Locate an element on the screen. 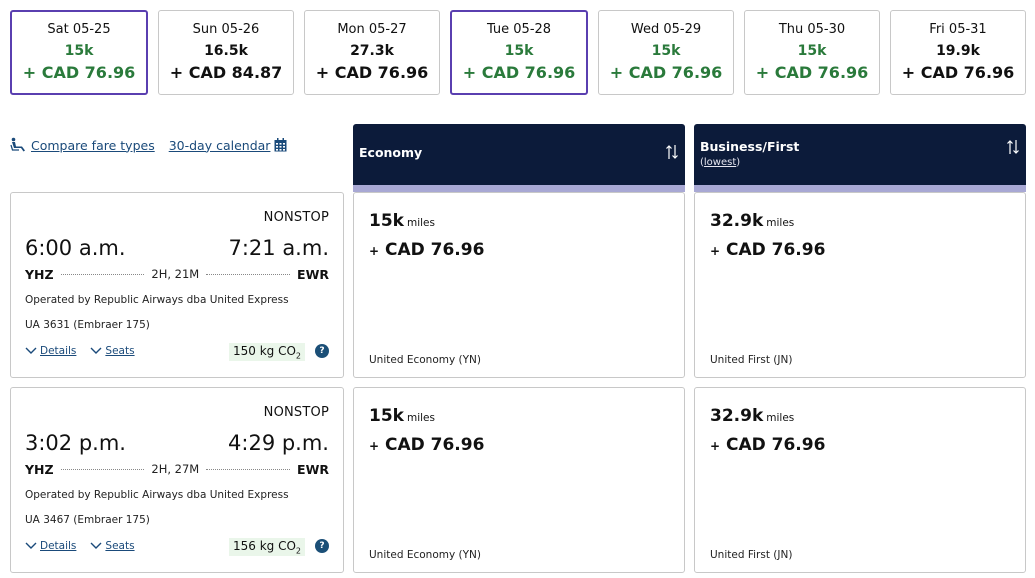 This screenshot has width=1035, height=578. date-card-sat-05-25: Sat 05-25 15k + CAD 76.96 is located at coordinates (79, 52).